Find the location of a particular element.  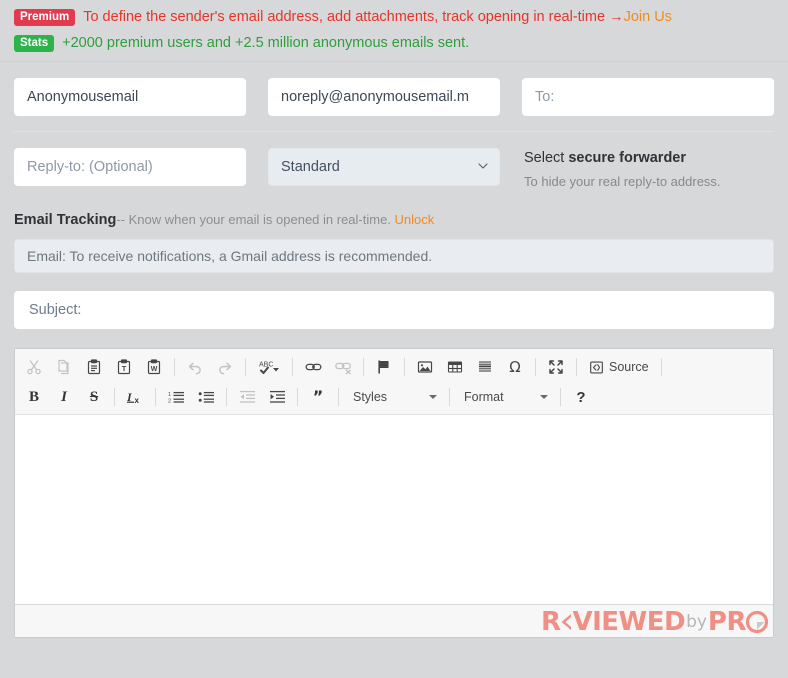

format-dropdown: Format is located at coordinates (505, 397).